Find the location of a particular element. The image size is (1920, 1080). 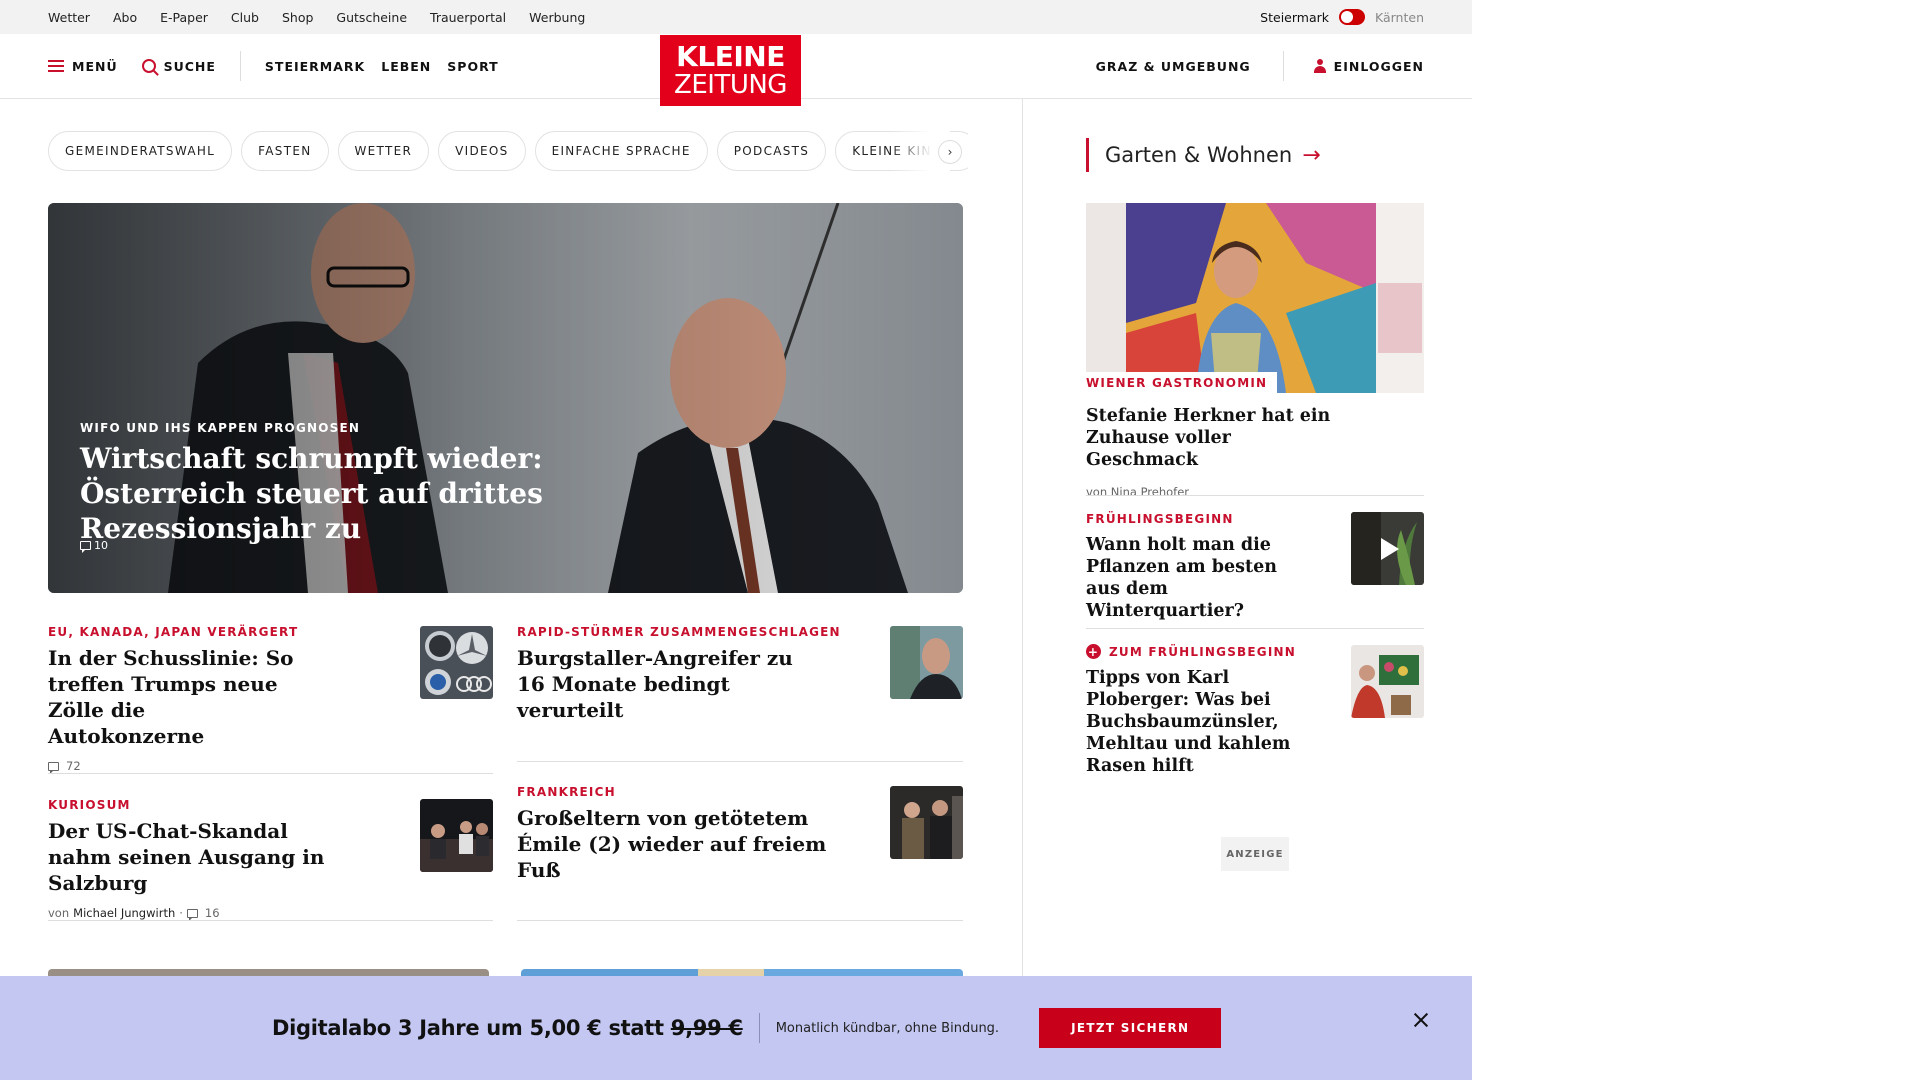

nav-leben: LEBEN is located at coordinates (406, 66).